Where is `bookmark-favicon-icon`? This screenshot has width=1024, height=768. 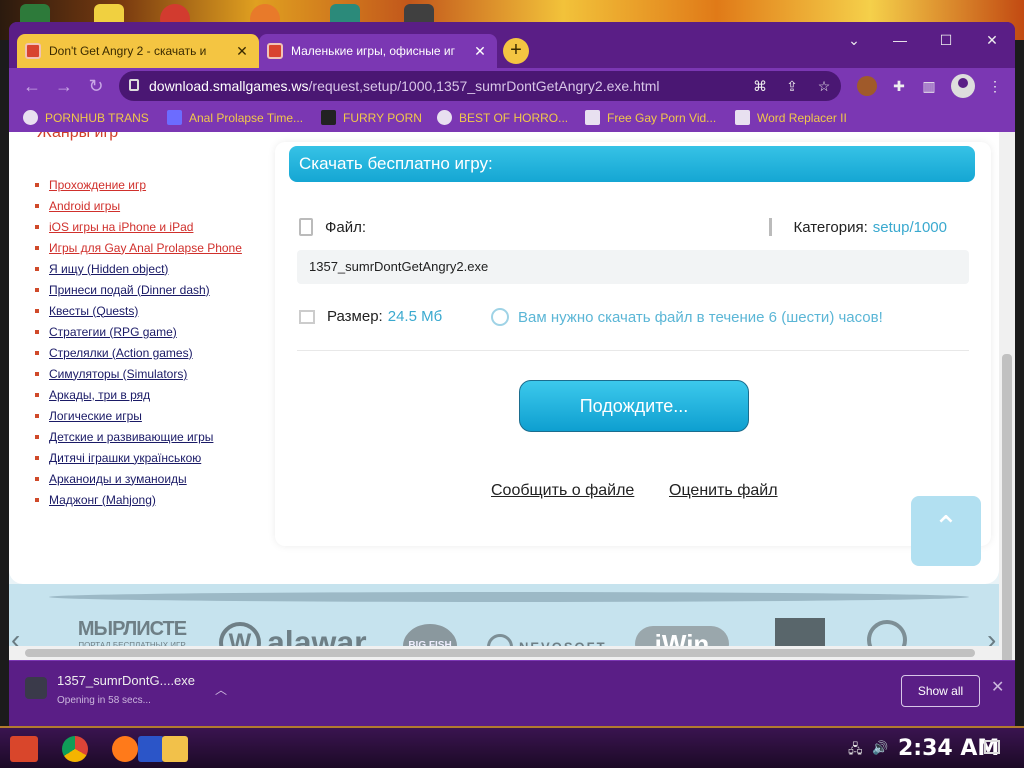 bookmark-favicon-icon is located at coordinates (328, 117).